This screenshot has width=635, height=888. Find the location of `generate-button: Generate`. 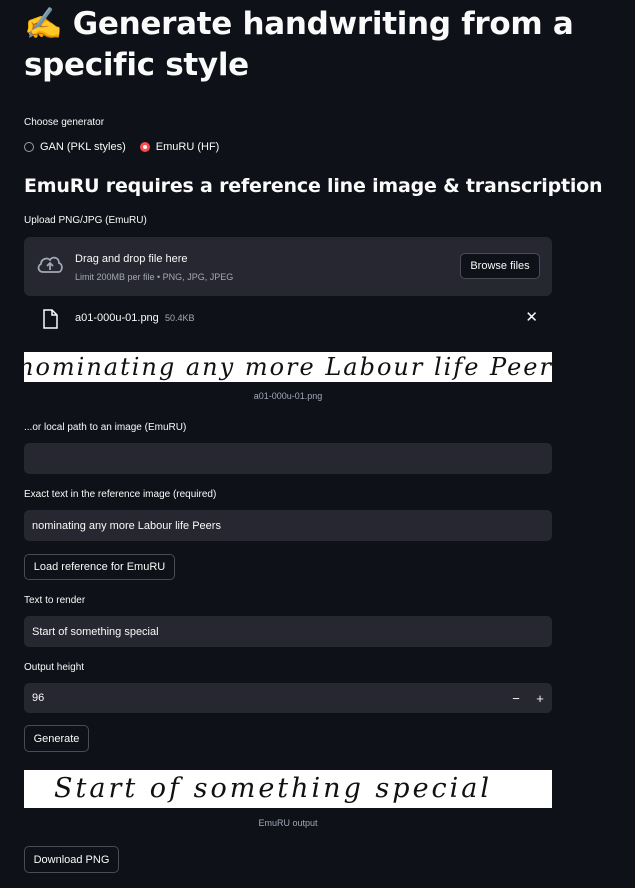

generate-button: Generate is located at coordinates (56, 738).